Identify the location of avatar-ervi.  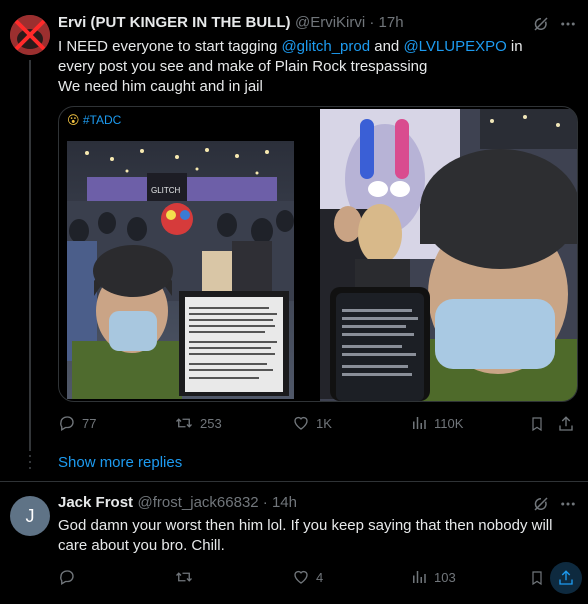
(30, 35).